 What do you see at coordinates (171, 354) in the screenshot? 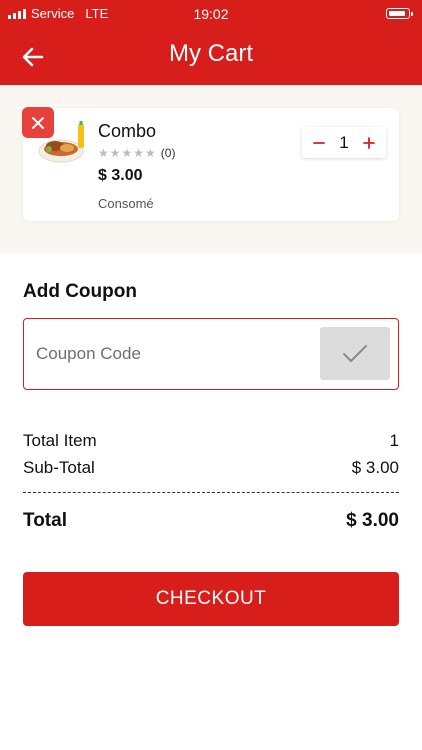
I see `coupon-code-input` at bounding box center [171, 354].